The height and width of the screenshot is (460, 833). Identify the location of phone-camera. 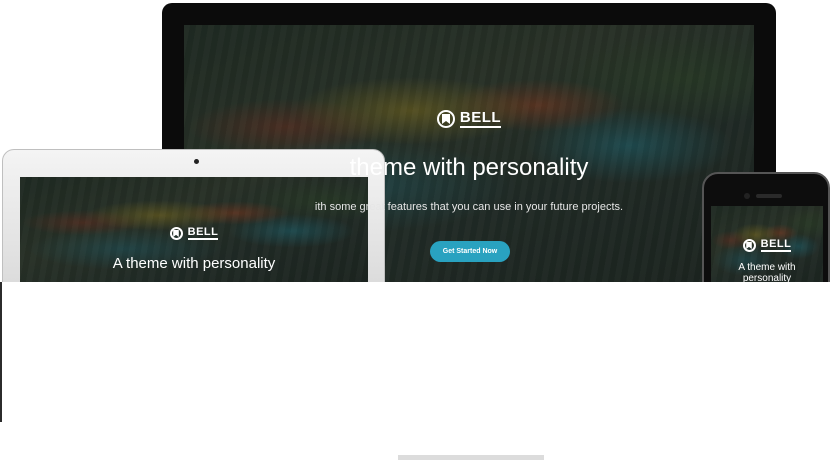
(747, 196).